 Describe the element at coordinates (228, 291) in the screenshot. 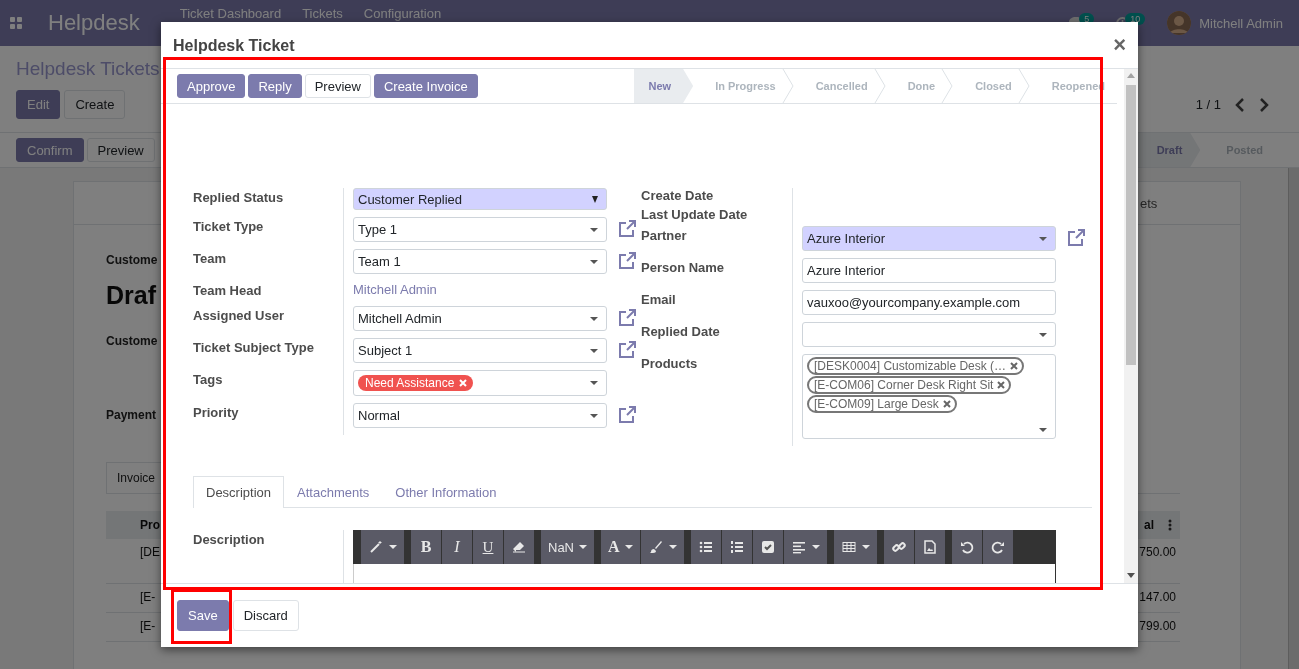

I see `field-label: Team Head` at that location.